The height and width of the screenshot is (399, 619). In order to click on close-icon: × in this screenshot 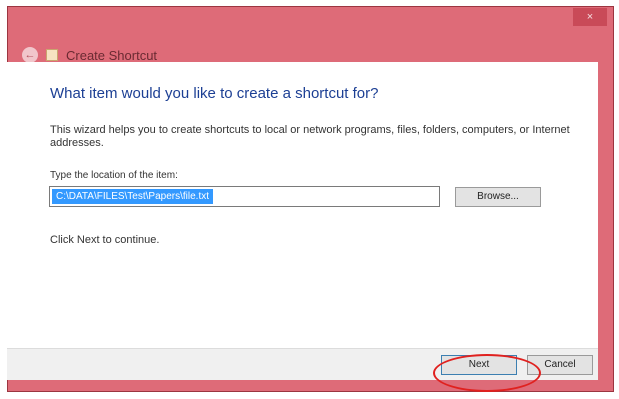, I will do `click(590, 17)`.